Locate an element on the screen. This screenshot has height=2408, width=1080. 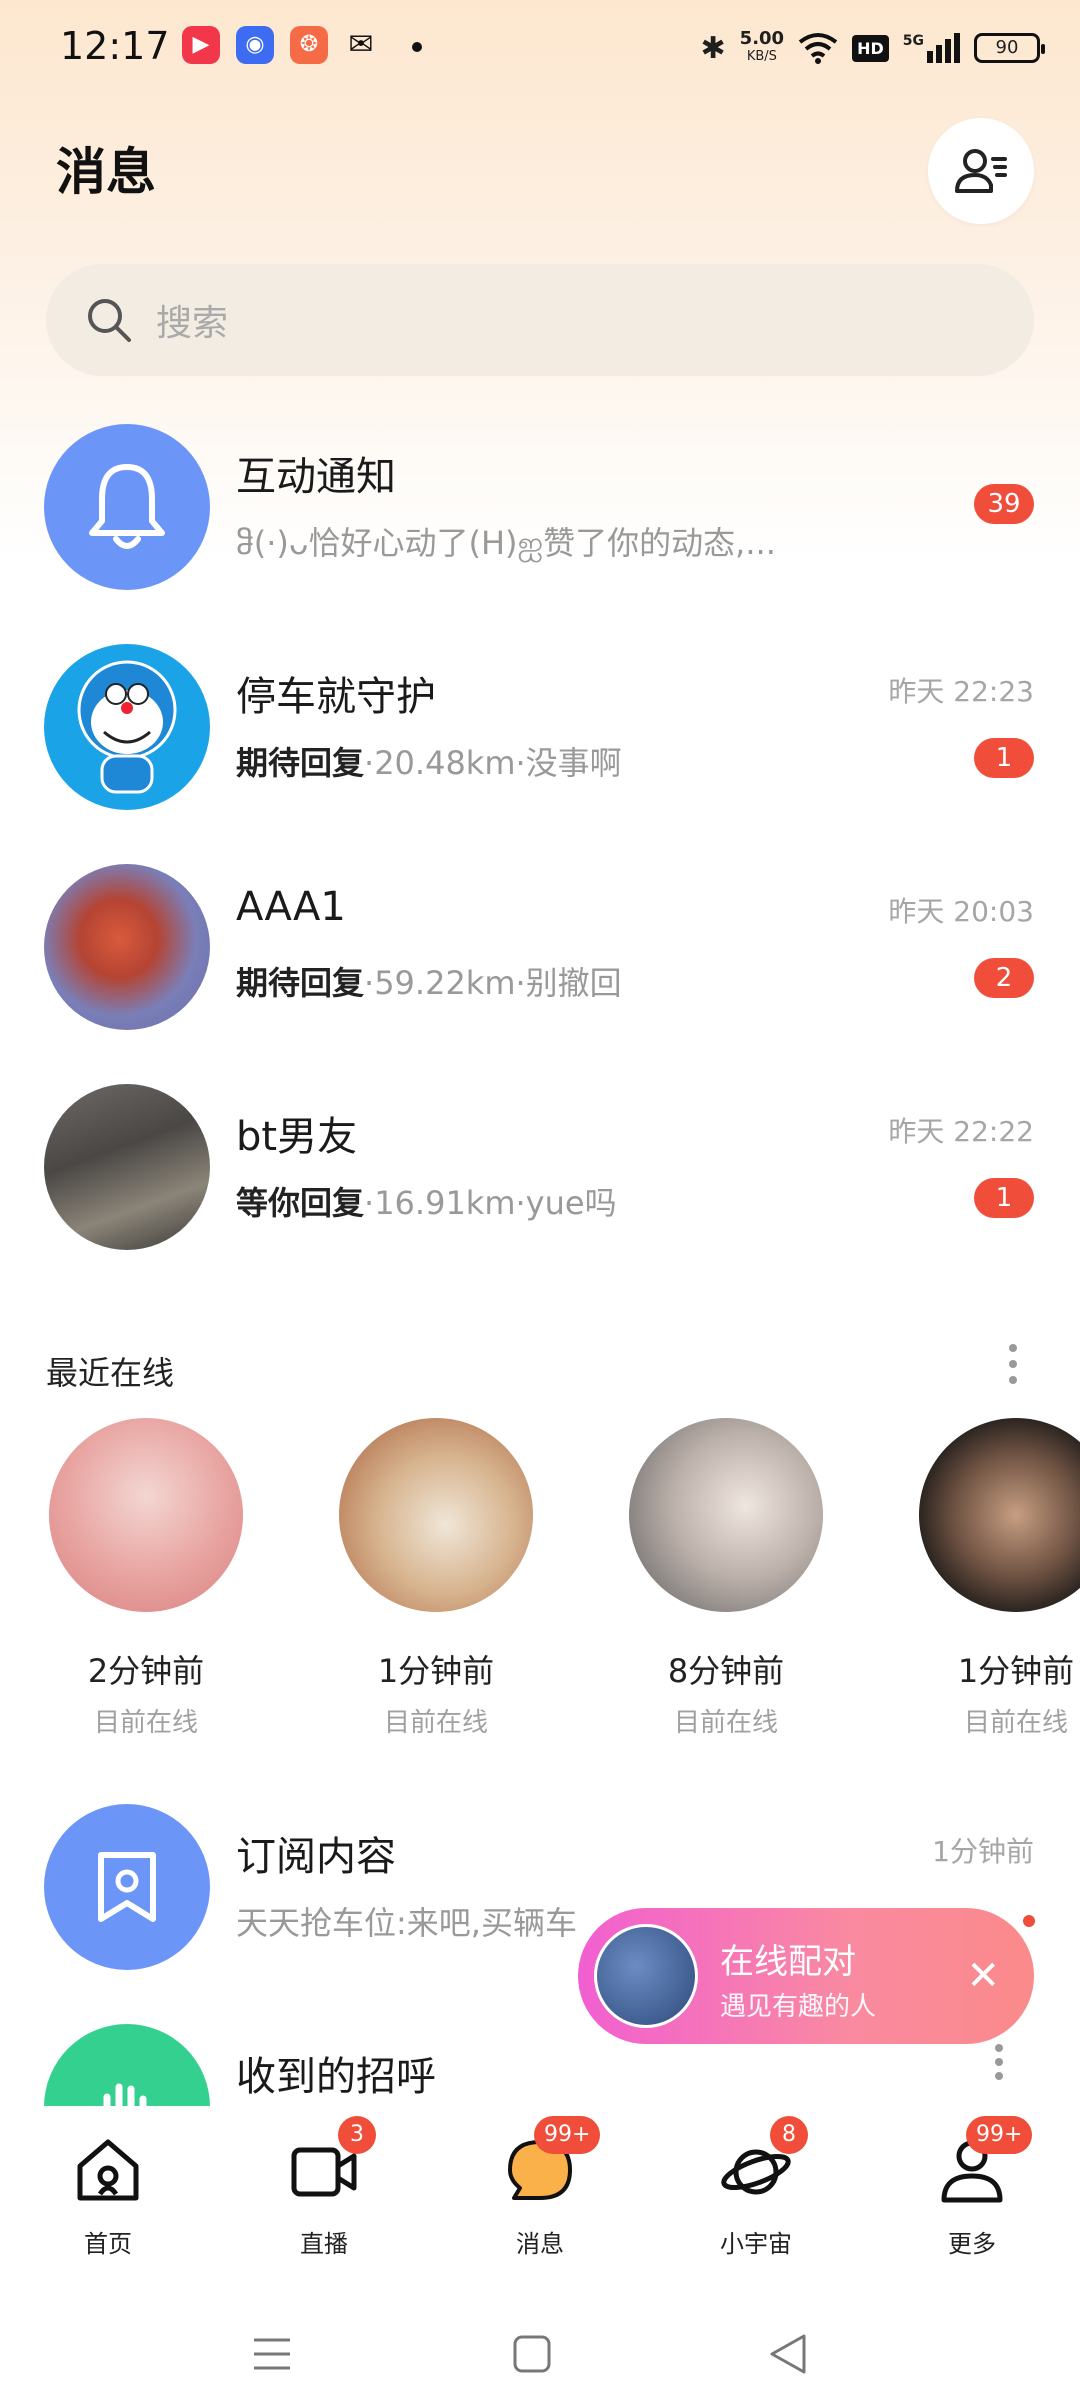
message-preview: 等你回复·16.91km·yue吗 is located at coordinates (426, 1201).